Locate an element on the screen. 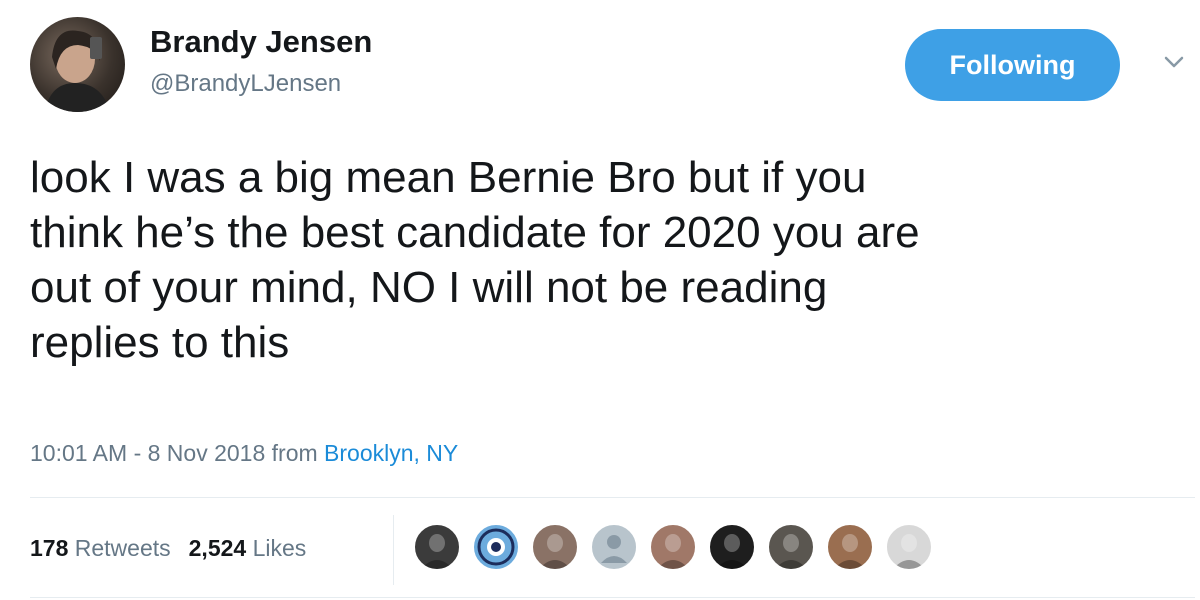 The height and width of the screenshot is (600, 1200). tweet-stats: 178 Retweets 2,524 Likes is located at coordinates (168, 548).